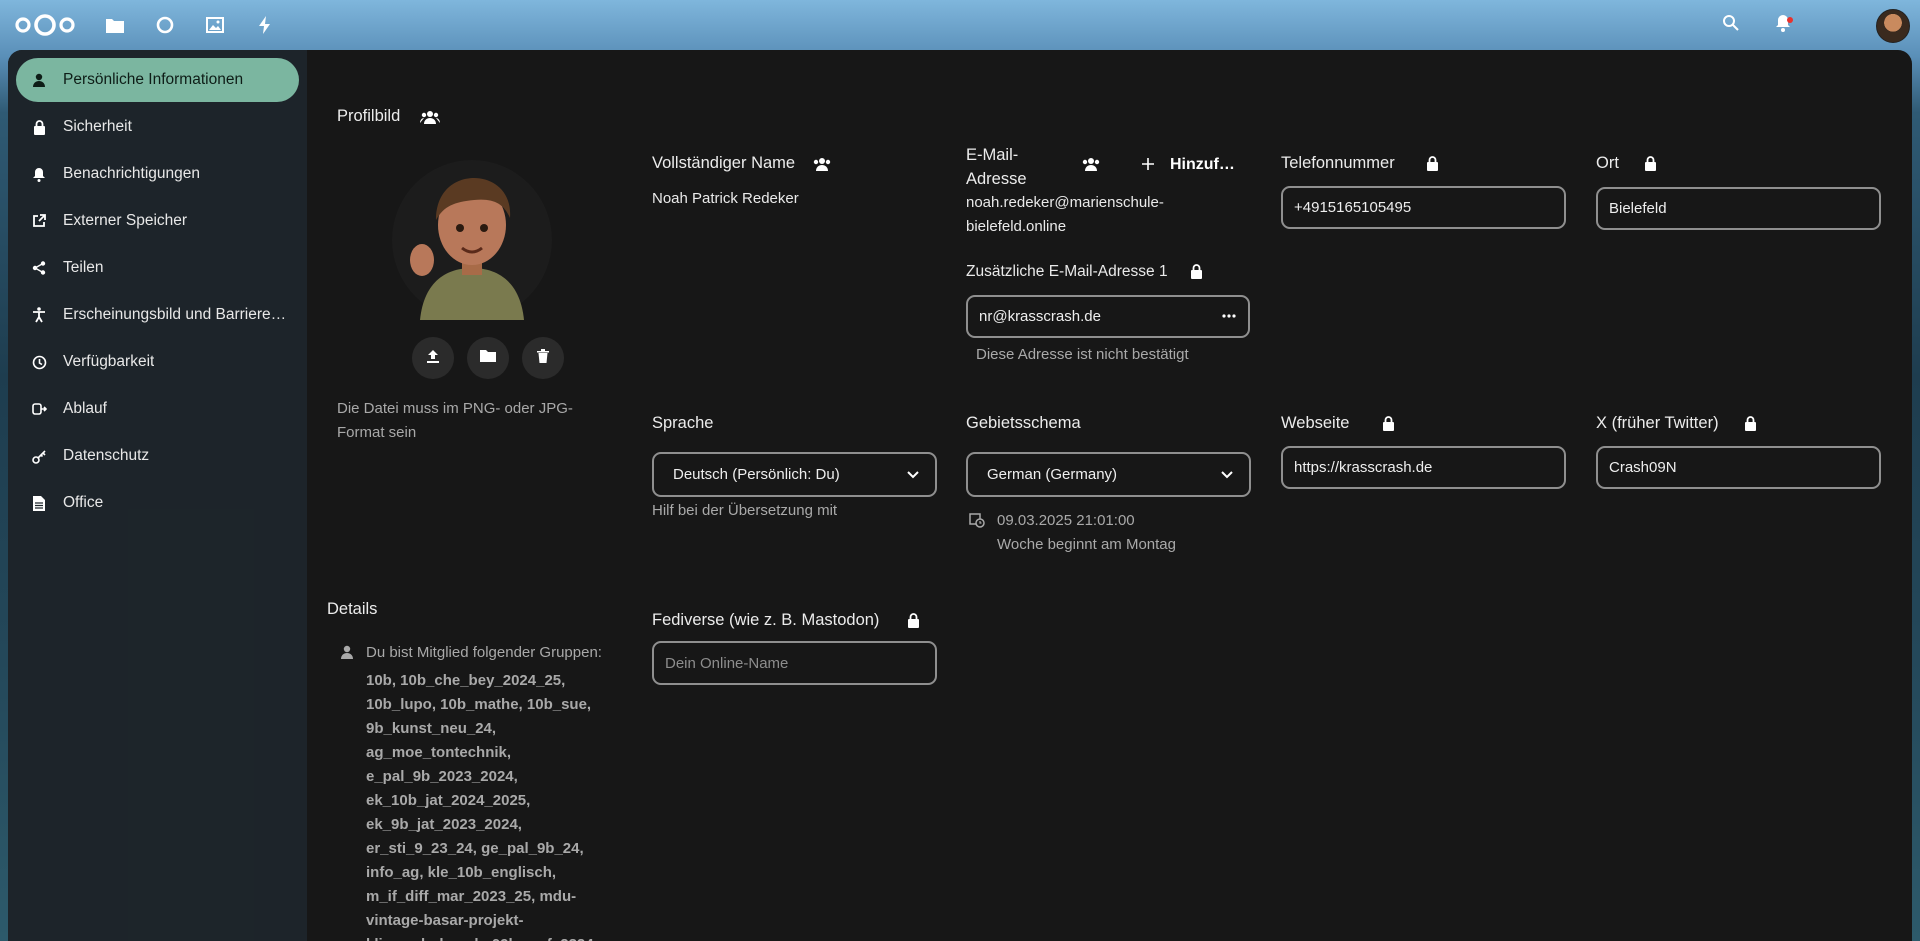  Describe the element at coordinates (165, 25) in the screenshot. I see `activity-icon` at that location.